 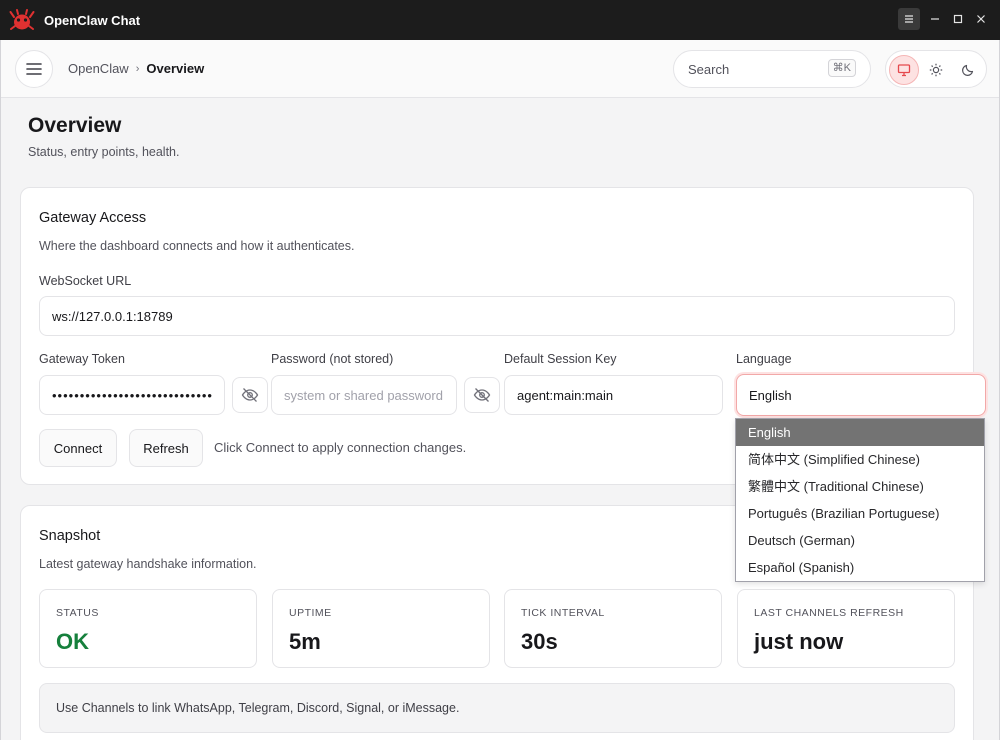 What do you see at coordinates (560, 359) in the screenshot?
I see `session-key-label: Default Session Key` at bounding box center [560, 359].